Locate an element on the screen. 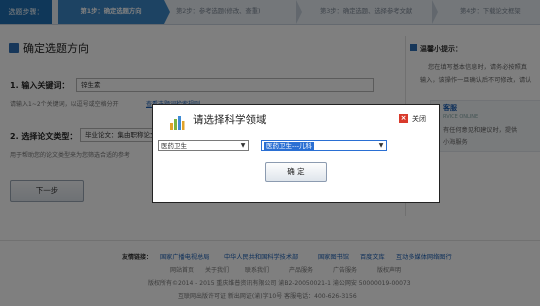 This screenshot has height=306, width=540. field-select: 医药卫生 ▼ is located at coordinates (203, 145).